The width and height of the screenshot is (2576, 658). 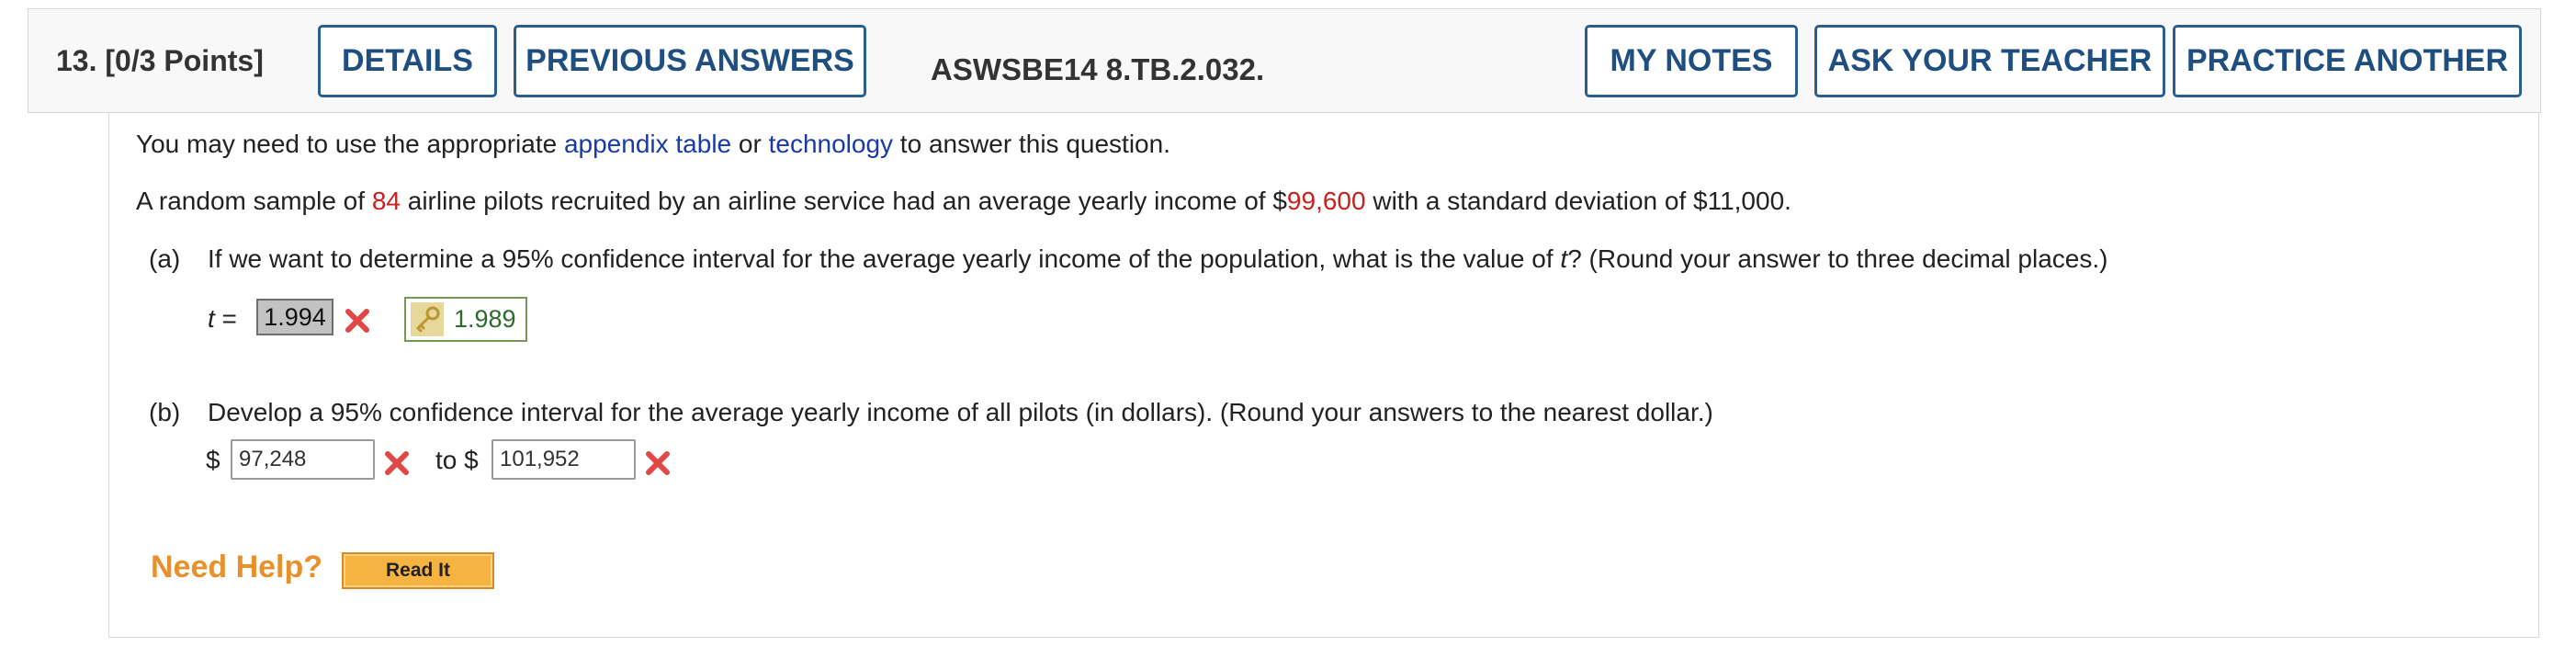 What do you see at coordinates (303, 459) in the screenshot?
I see `lower-bound-input: 97,248` at bounding box center [303, 459].